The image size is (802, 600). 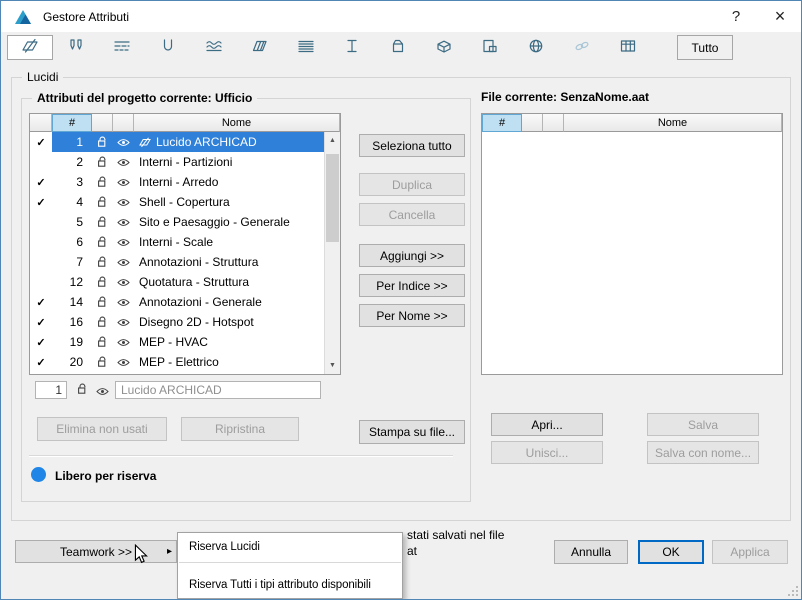 I want to click on restore-button: Ripristina, so click(x=240, y=429).